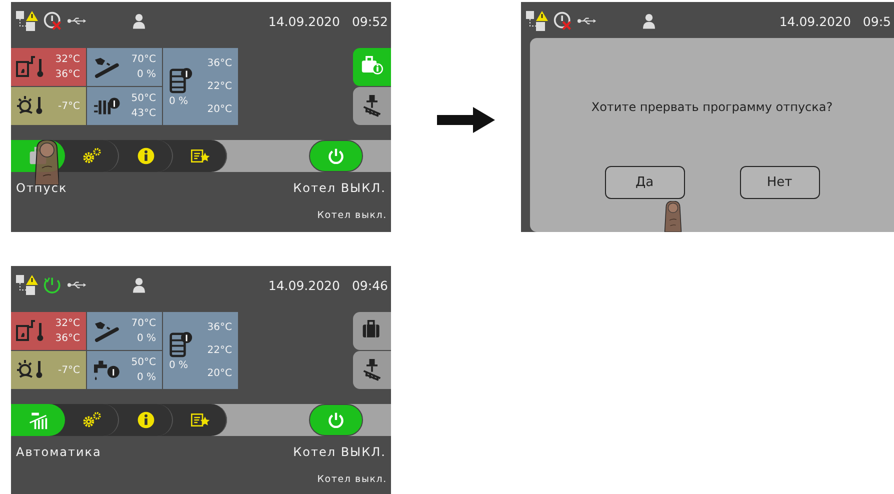 The width and height of the screenshot is (894, 494). Describe the element at coordinates (370, 21) in the screenshot. I see `time-text: 09:52` at that location.